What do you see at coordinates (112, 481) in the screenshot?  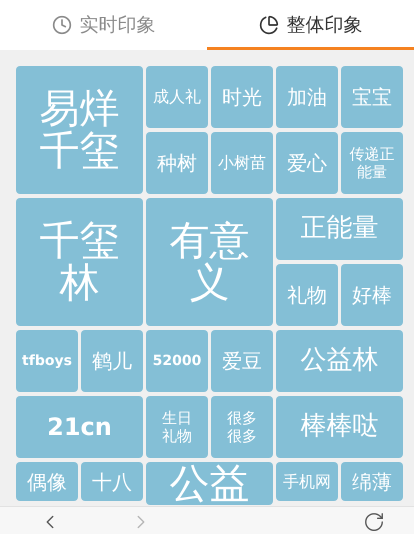 I see `tag-tile: 十八` at bounding box center [112, 481].